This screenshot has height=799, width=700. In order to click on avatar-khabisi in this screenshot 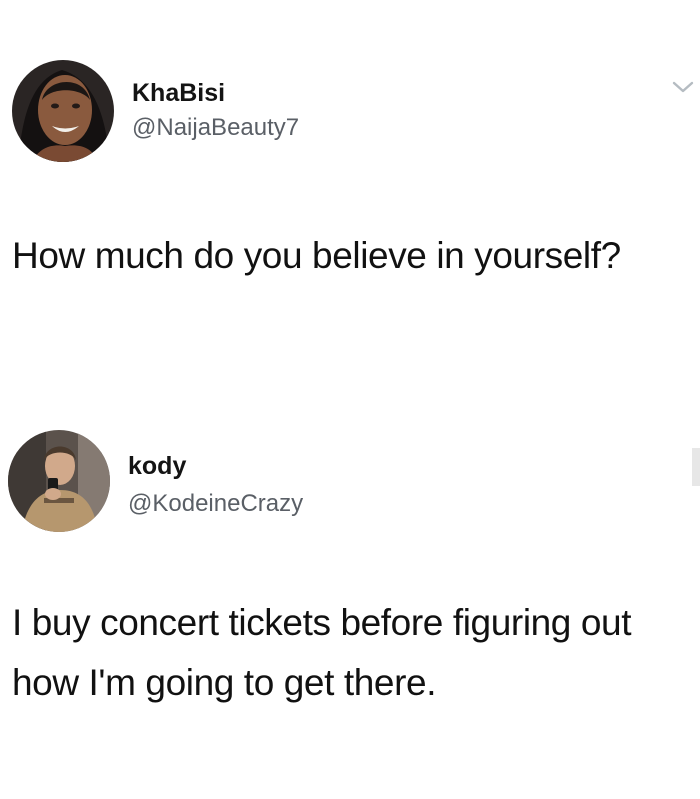, I will do `click(63, 111)`.